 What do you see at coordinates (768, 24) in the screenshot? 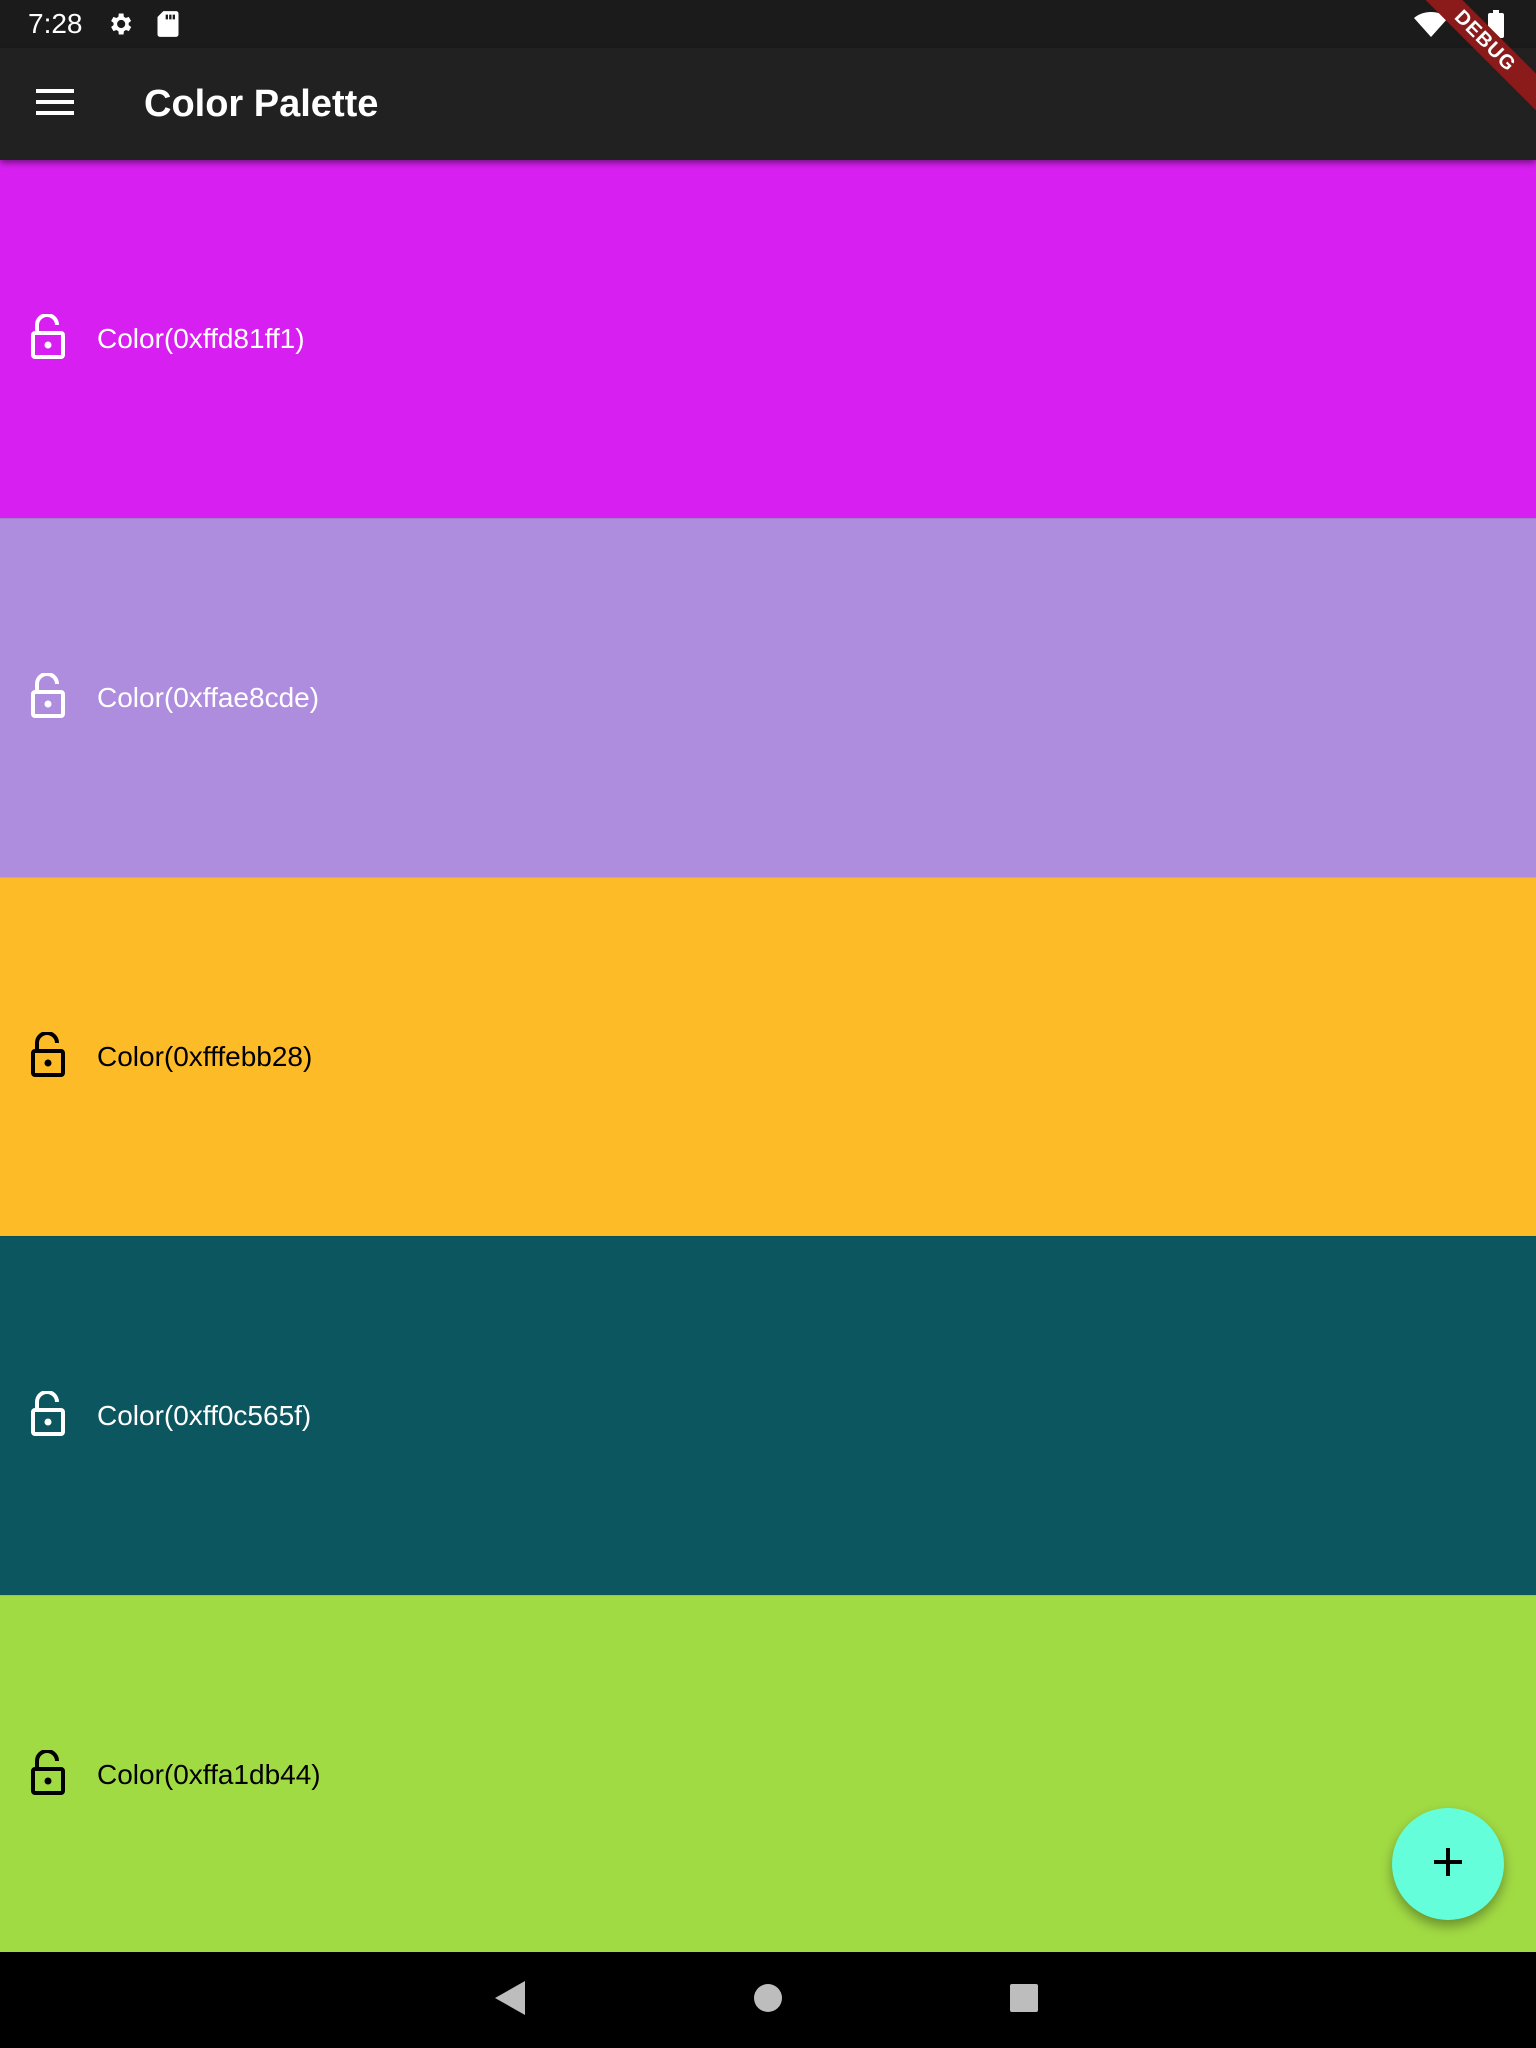
I see `status-bar: 7:28` at bounding box center [768, 24].